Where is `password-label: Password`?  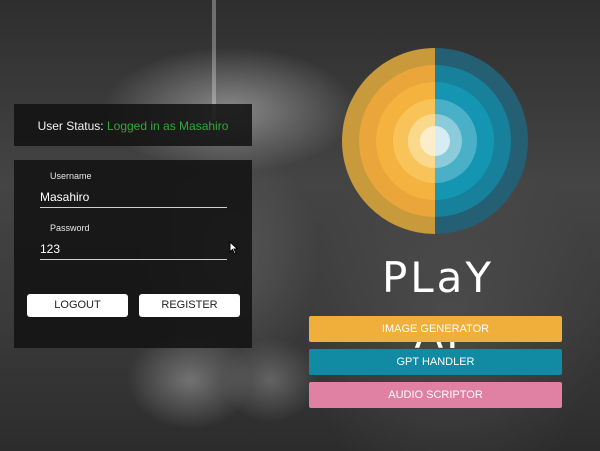
password-label: Password is located at coordinates (70, 228).